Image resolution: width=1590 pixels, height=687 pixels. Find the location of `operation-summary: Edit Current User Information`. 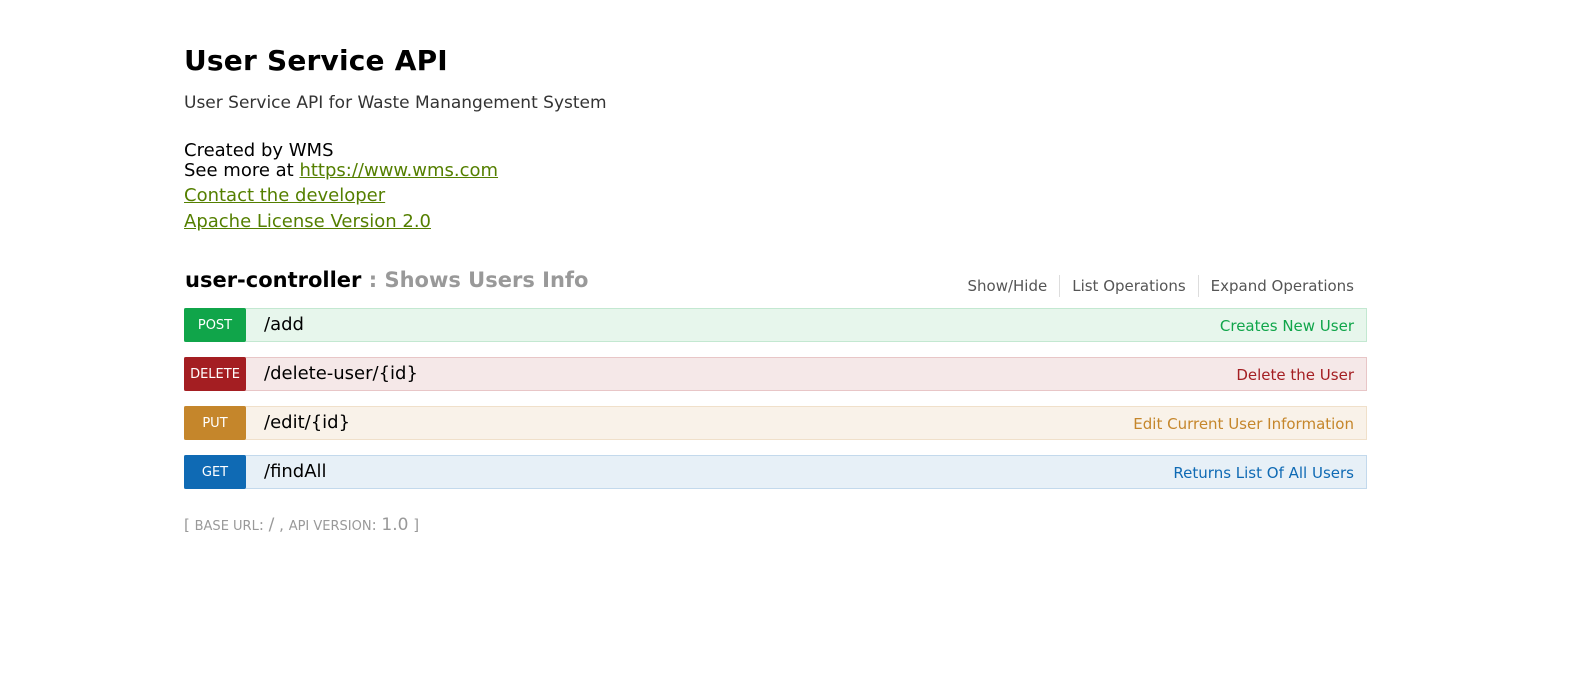

operation-summary: Edit Current User Information is located at coordinates (1243, 424).